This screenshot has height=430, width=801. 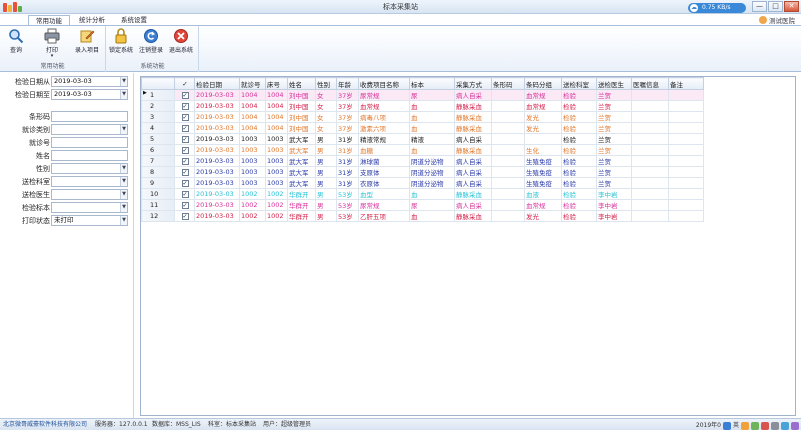 I want to click on table-cell: 53岁, so click(x=347, y=205).